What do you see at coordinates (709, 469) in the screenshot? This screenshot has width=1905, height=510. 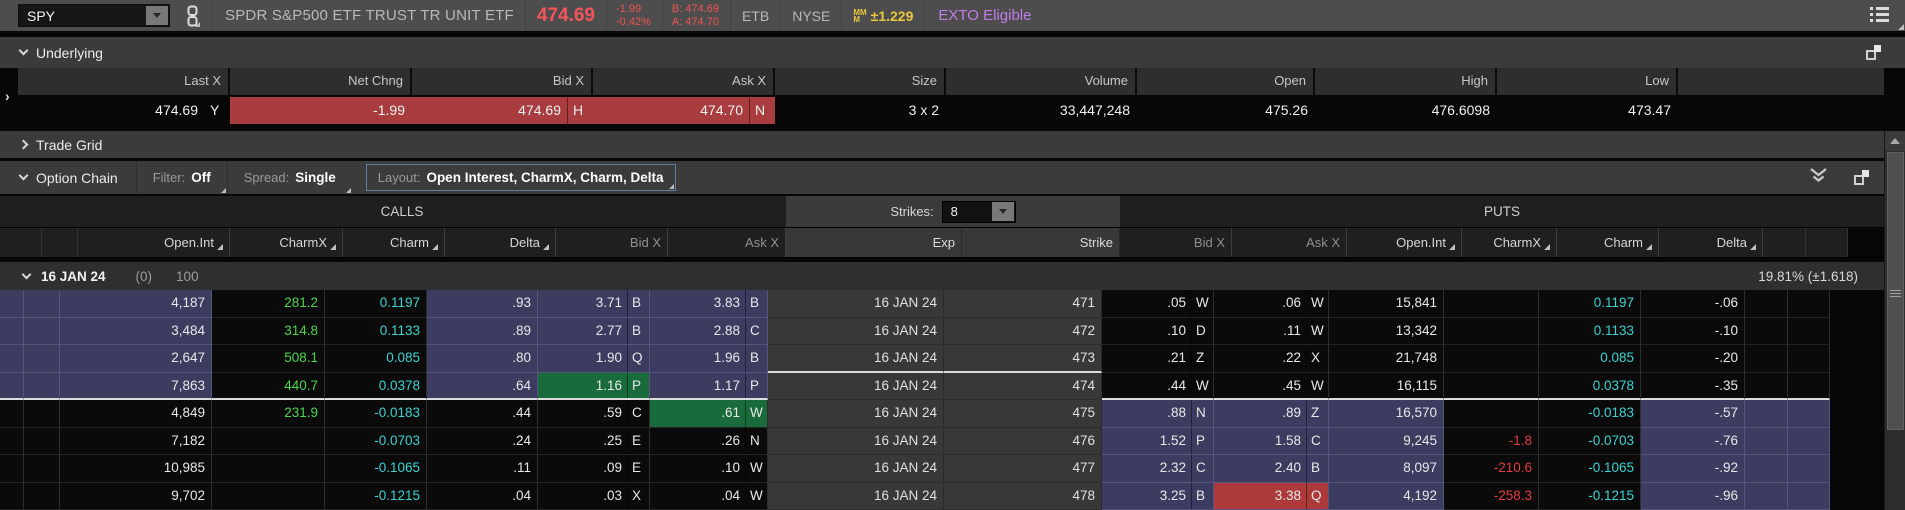 I see `call-ask: .10 W` at bounding box center [709, 469].